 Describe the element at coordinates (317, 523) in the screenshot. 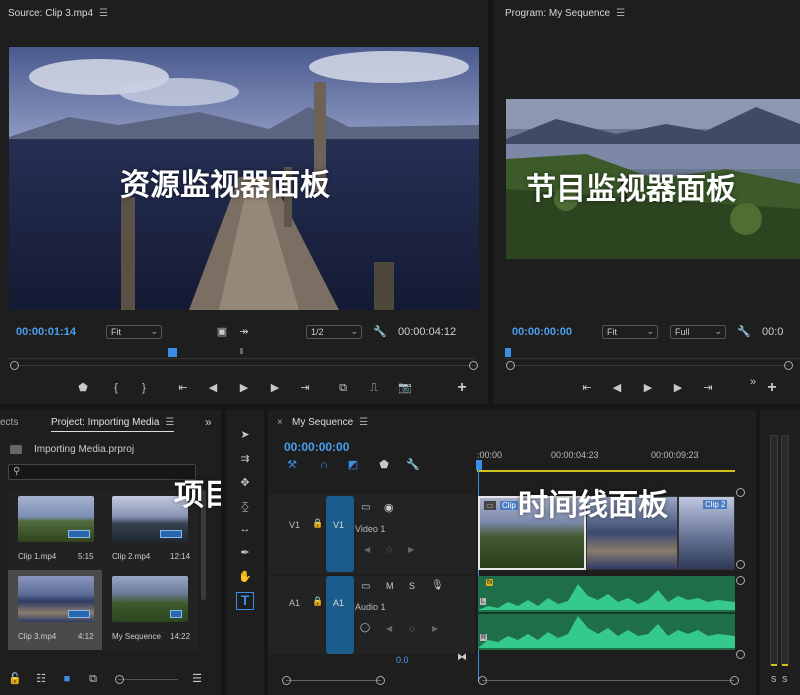

I see `lock-icon: 🔒` at that location.